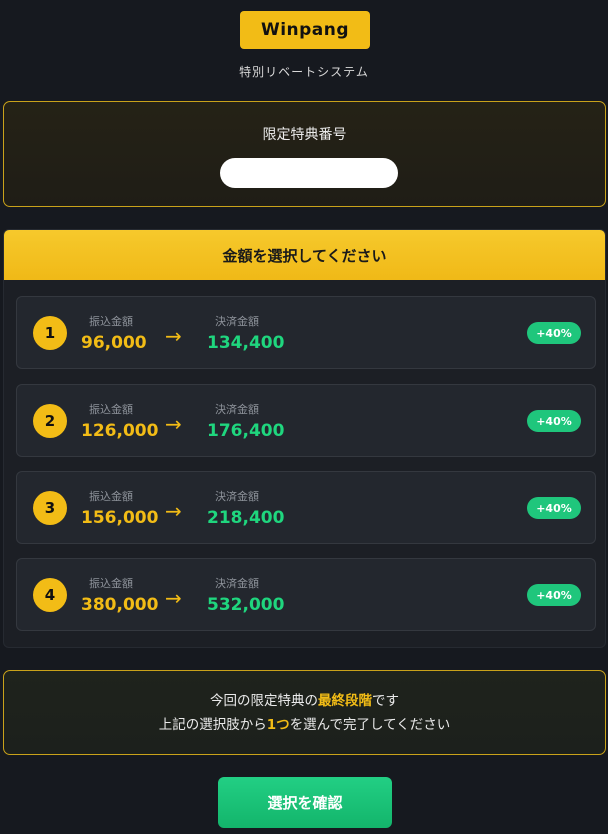 Image resolution: width=608 pixels, height=834 pixels. I want to click on brand-logo: Winpang, so click(305, 30).